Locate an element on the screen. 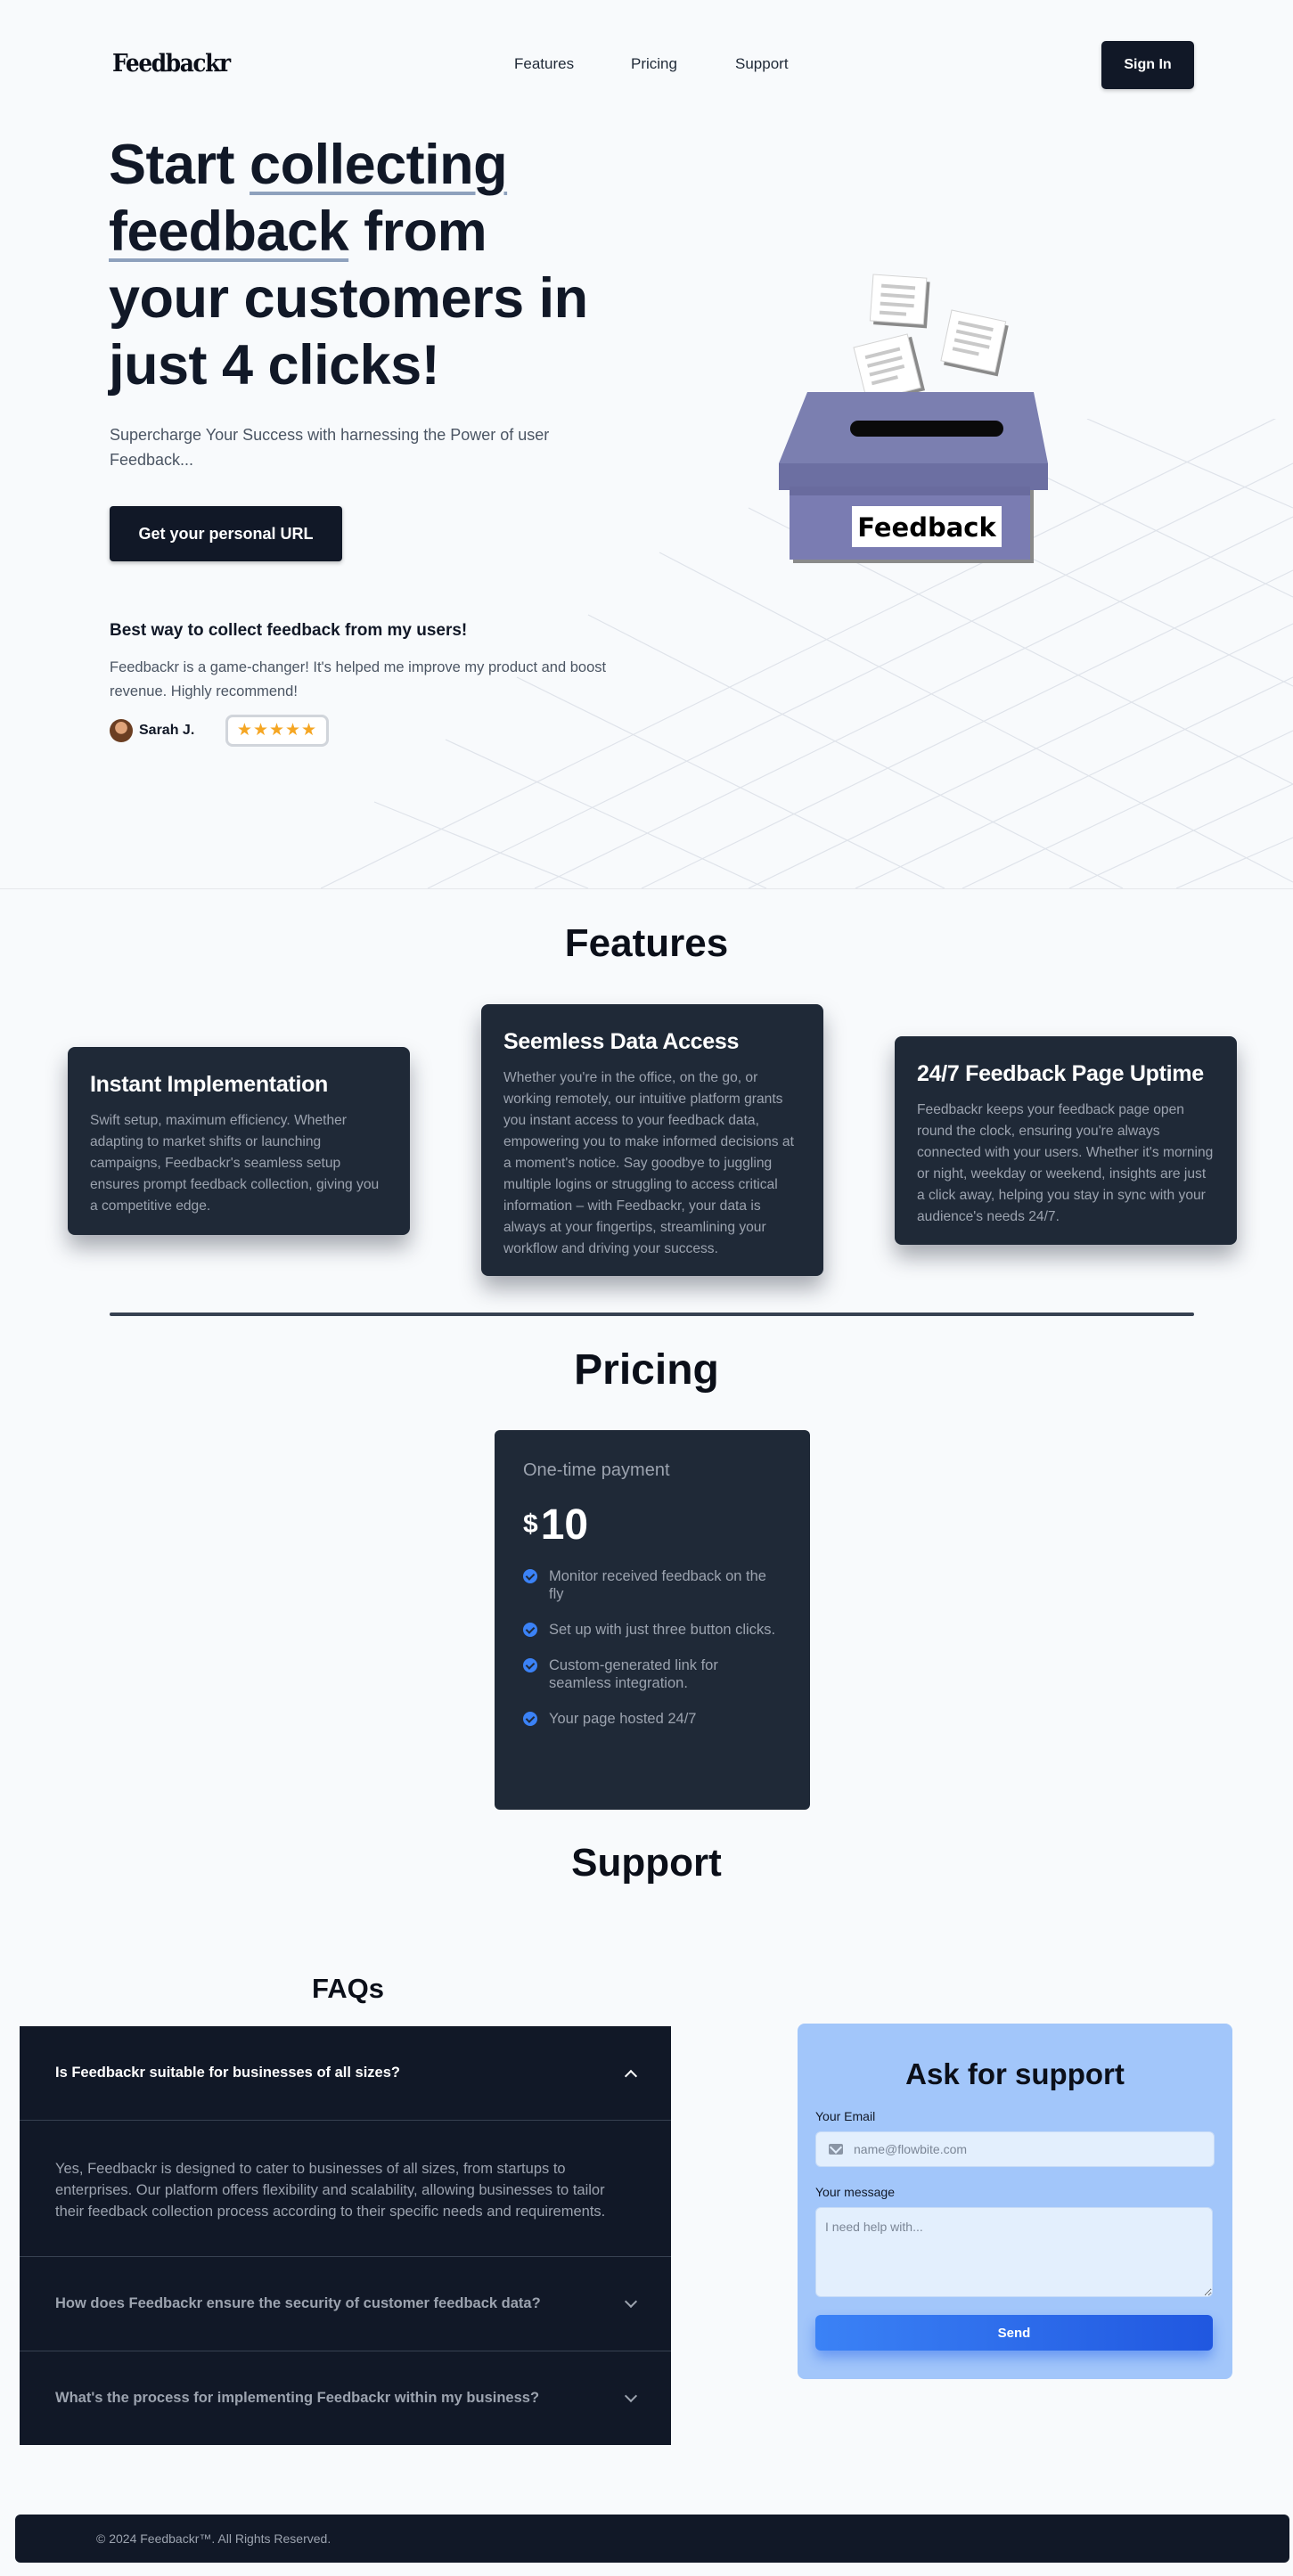 The image size is (1293, 2576). pricing-feature-text: Monitor received feedback on the fly is located at coordinates (657, 1585).